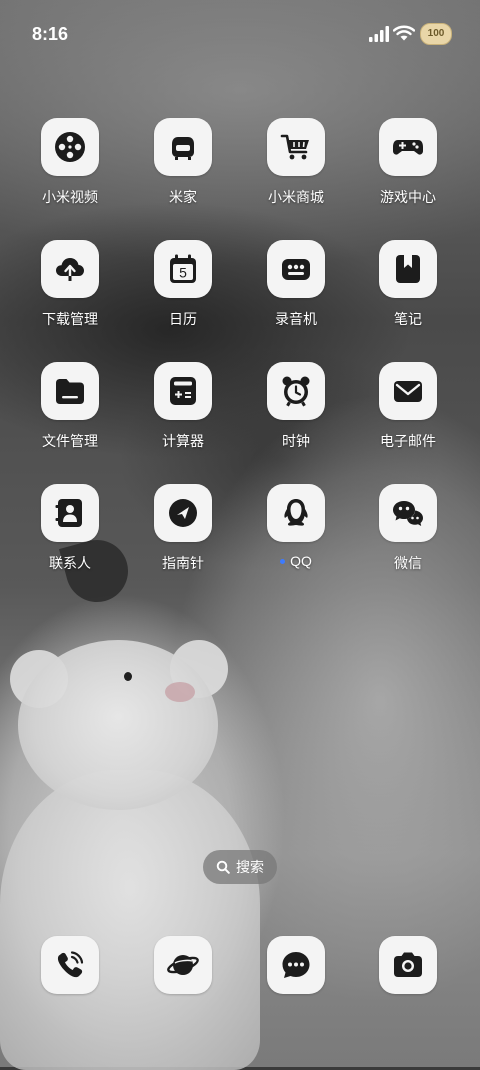 Image resolution: width=480 pixels, height=1070 pixels. What do you see at coordinates (183, 513) in the screenshot?
I see `compass-icon` at bounding box center [183, 513].